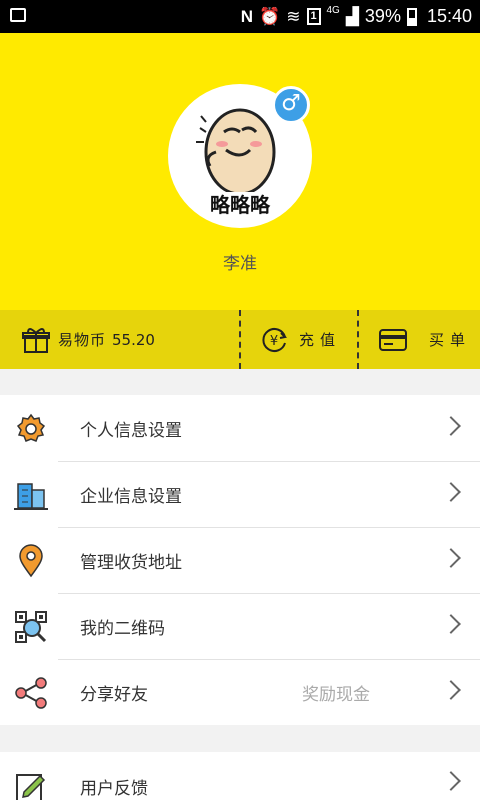 The width and height of the screenshot is (480, 800). What do you see at coordinates (131, 496) in the screenshot?
I see `menu-label: 企业信息设置` at bounding box center [131, 496].